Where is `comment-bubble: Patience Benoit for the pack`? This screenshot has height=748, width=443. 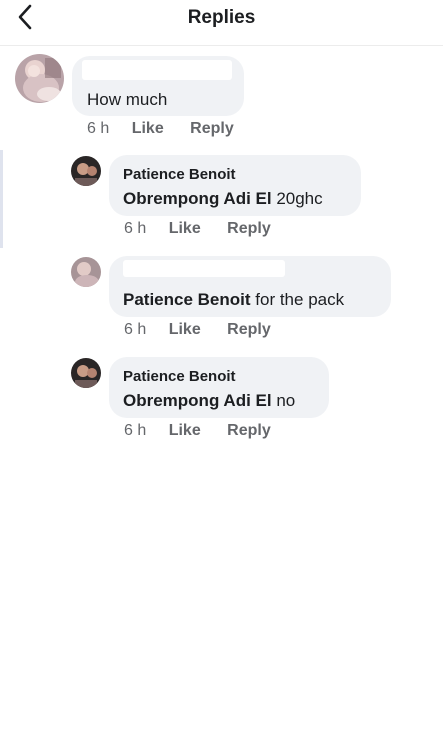
comment-bubble: Patience Benoit for the pack is located at coordinates (250, 286).